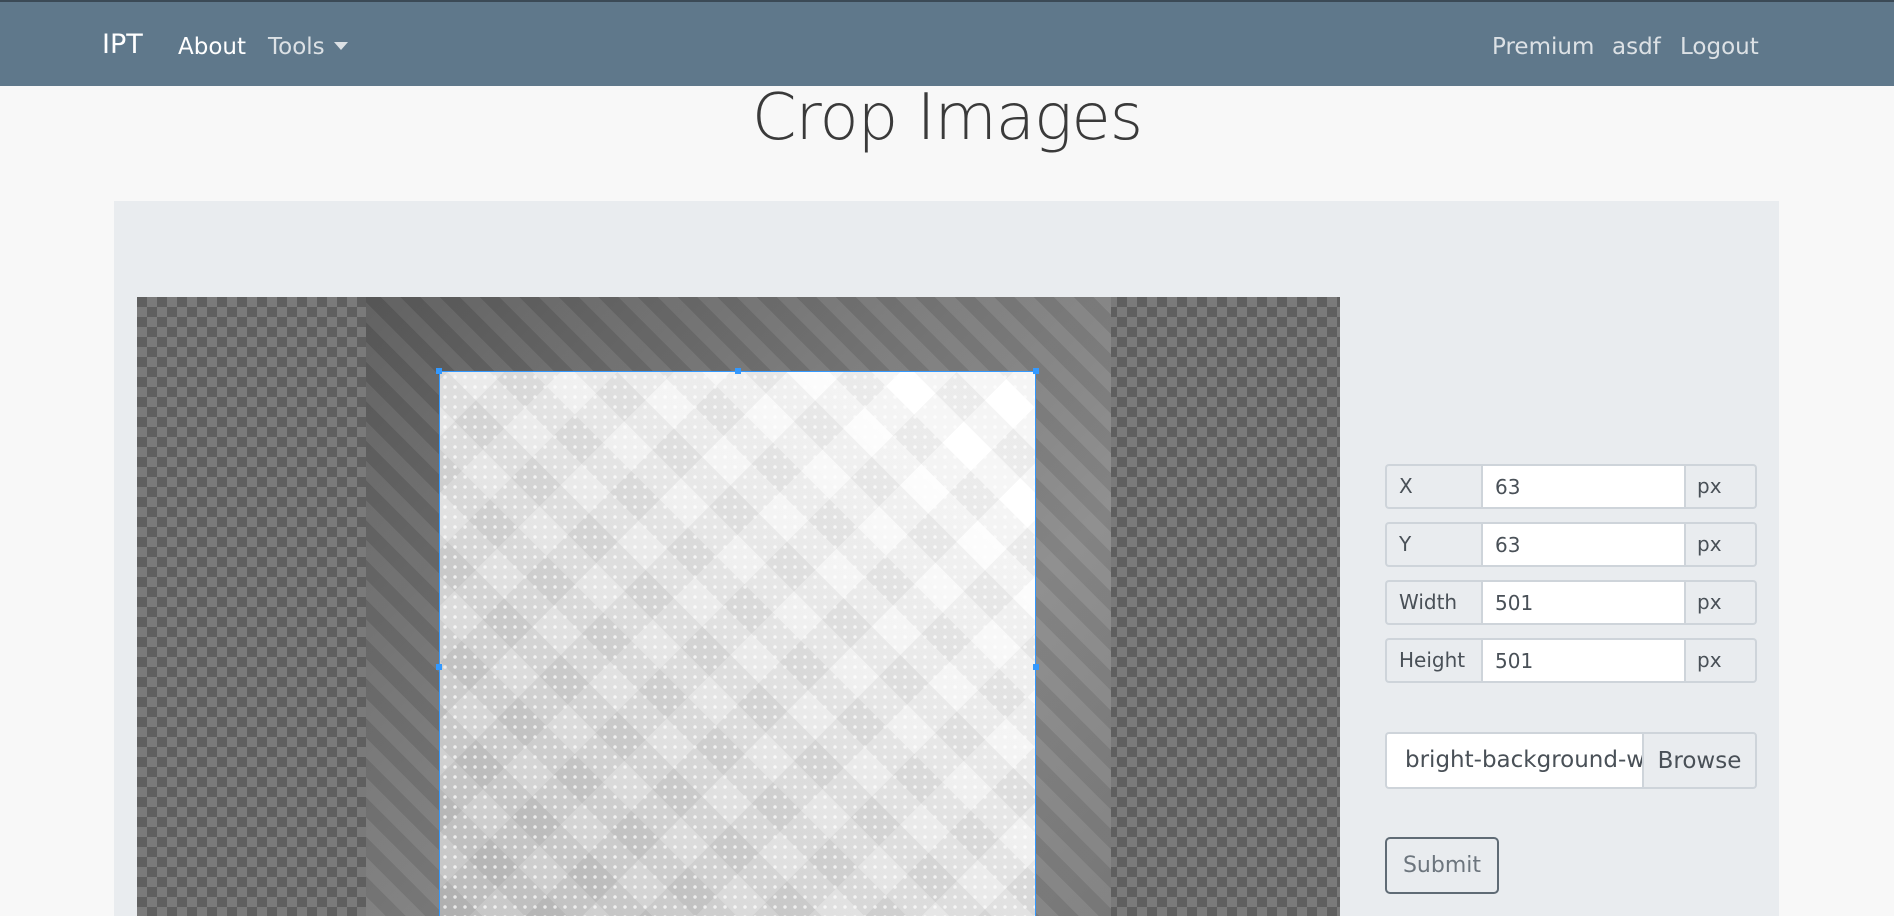  Describe the element at coordinates (1721, 486) in the screenshot. I see `x-unit: px` at that location.